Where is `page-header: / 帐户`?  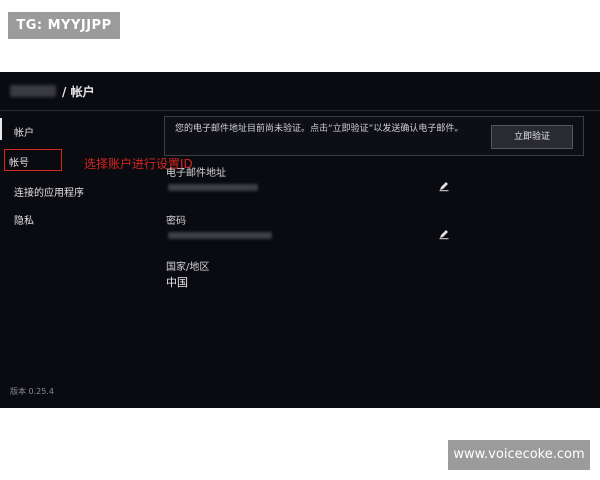
page-header: / 帐户 is located at coordinates (300, 91).